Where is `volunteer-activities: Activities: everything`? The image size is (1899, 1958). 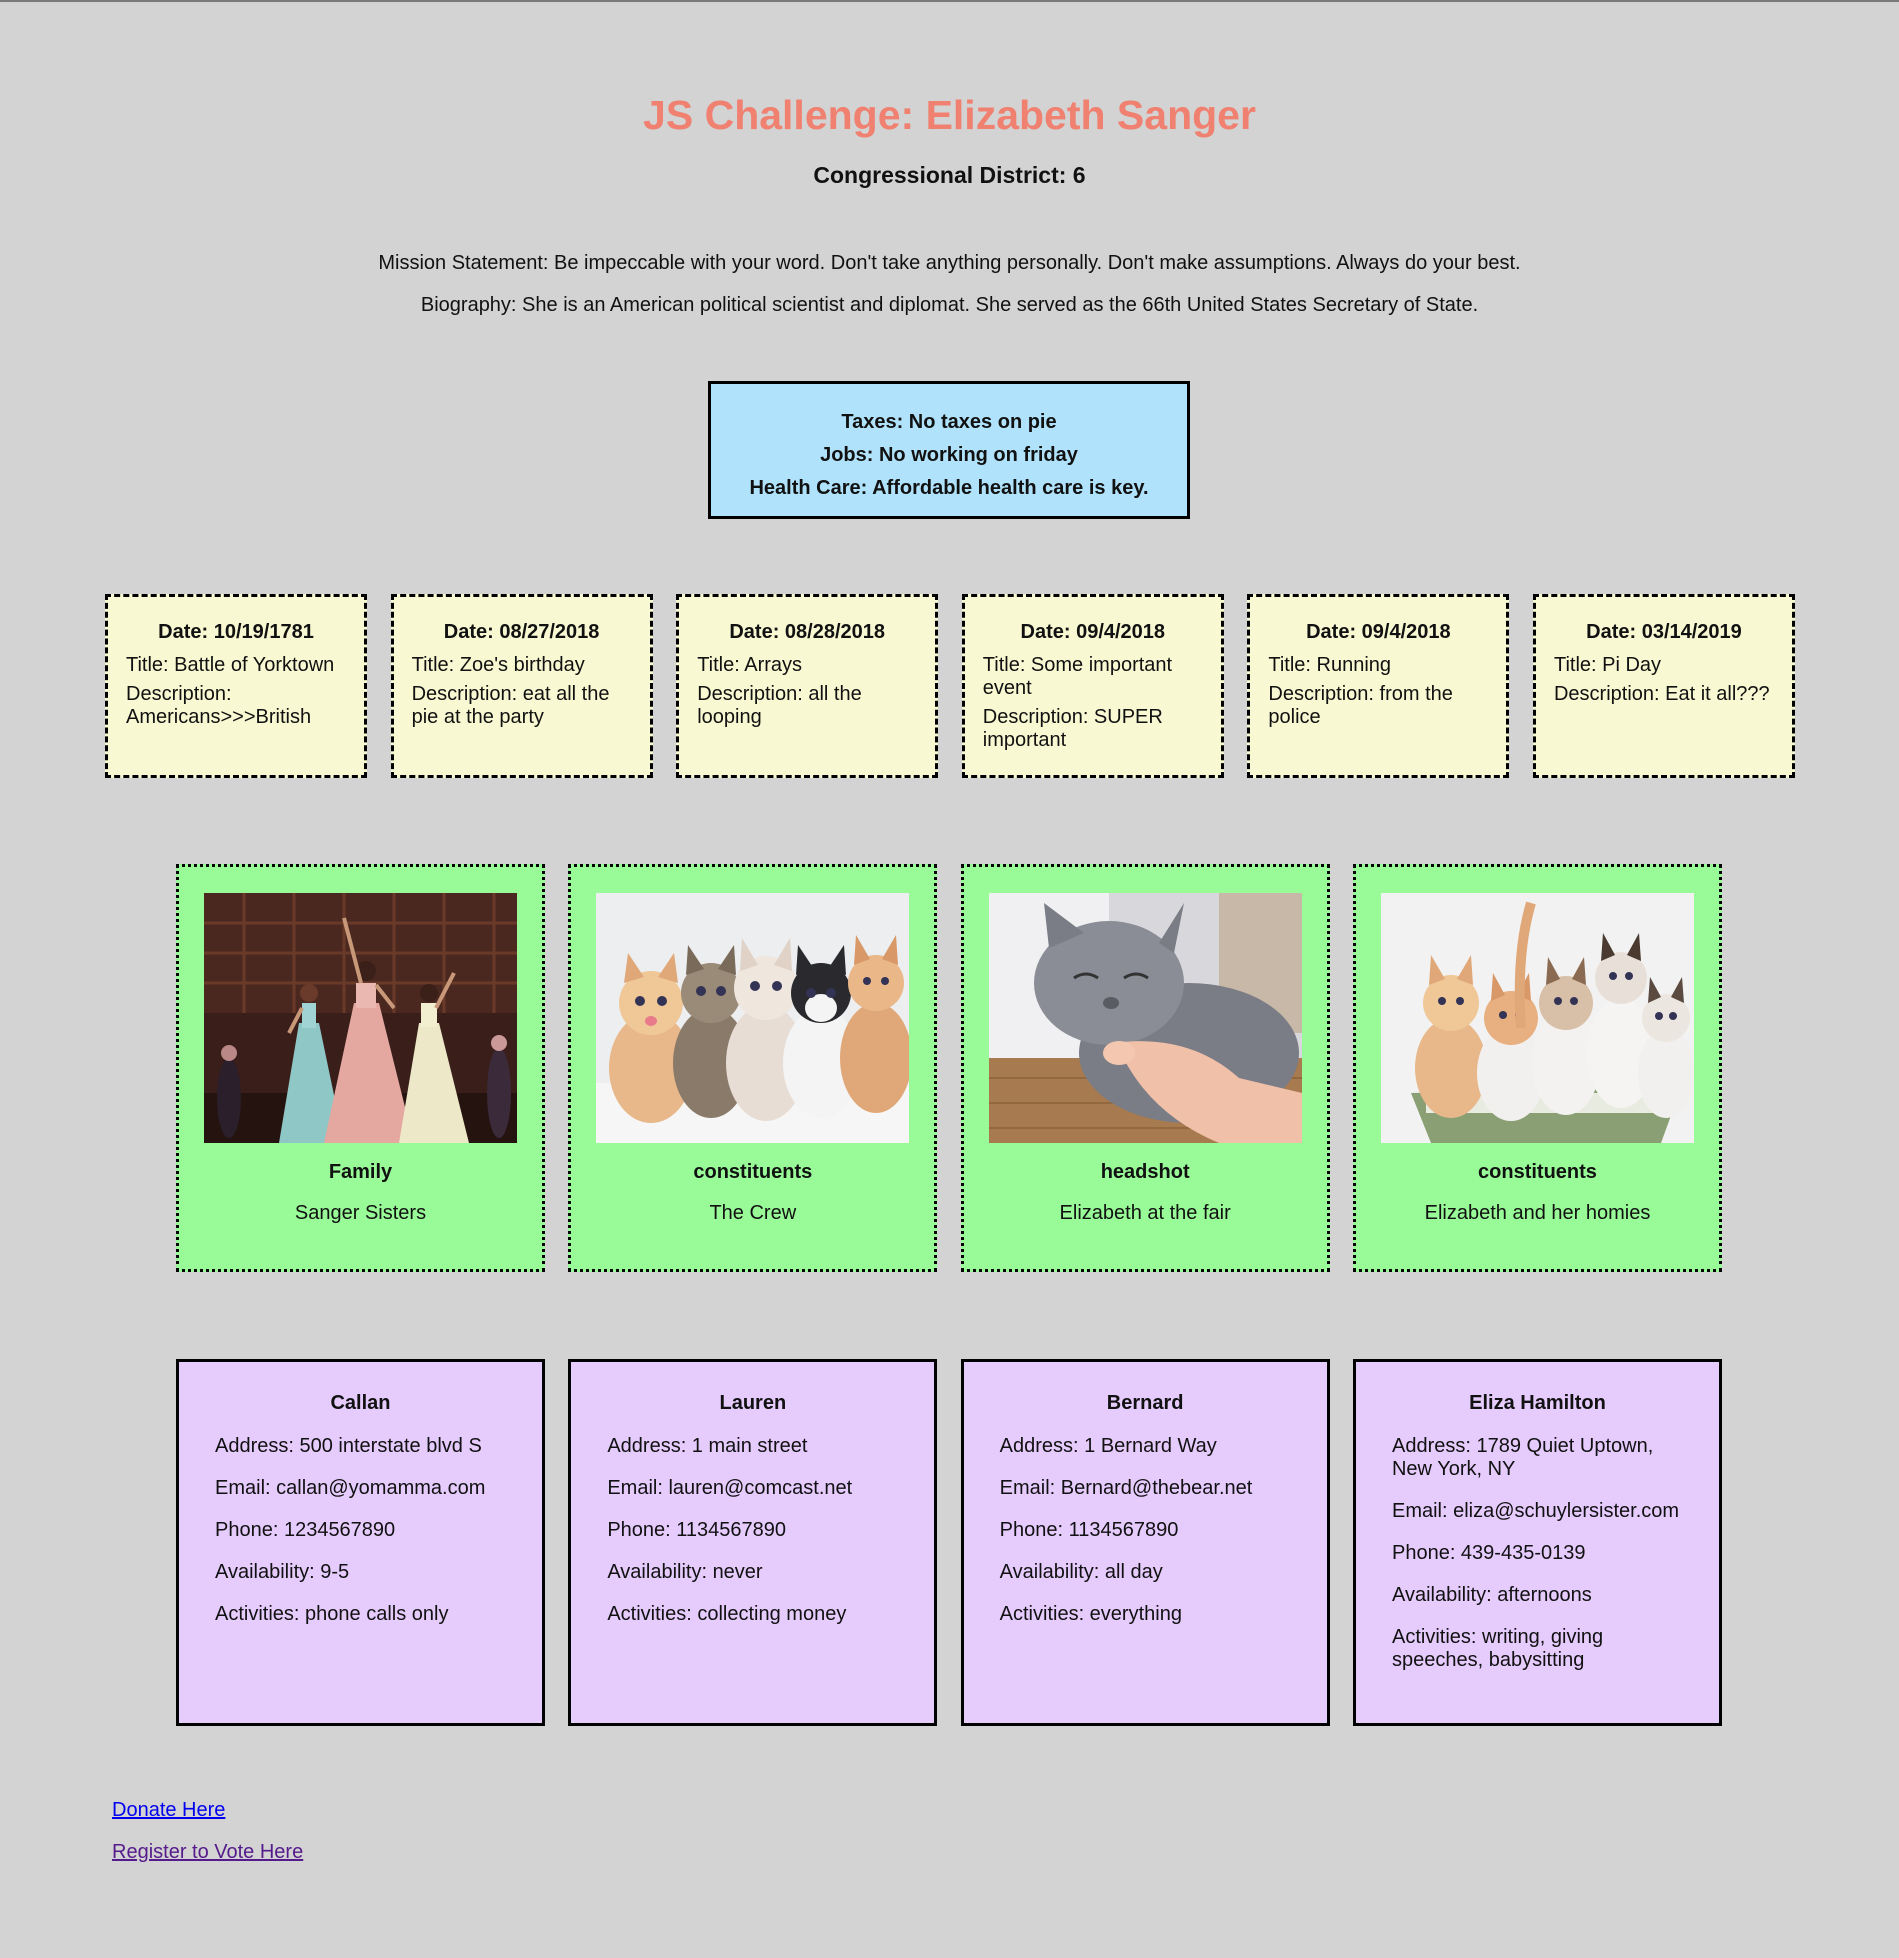 volunteer-activities: Activities: everything is located at coordinates (1090, 1614).